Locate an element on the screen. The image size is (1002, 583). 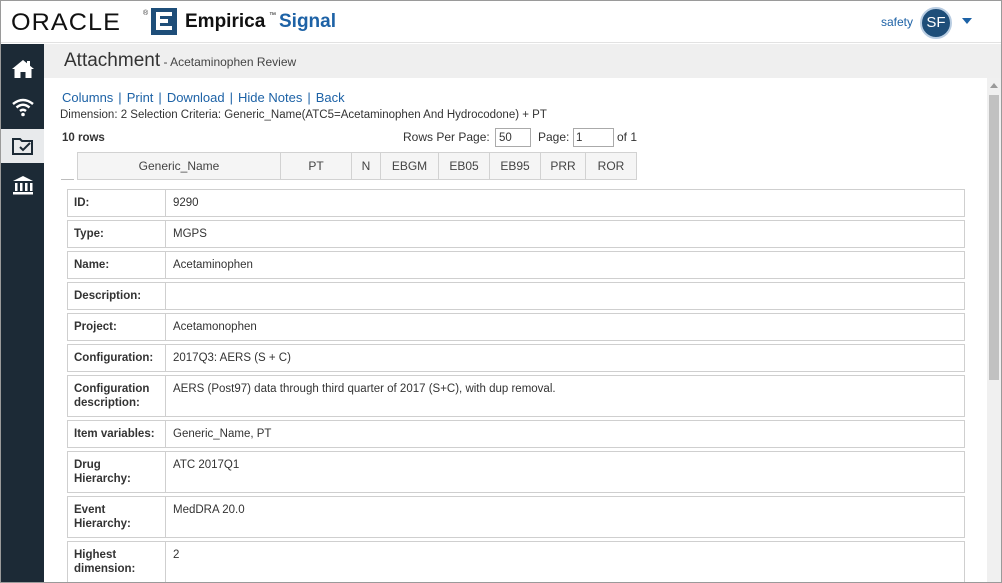
column-header-n: N is located at coordinates (366, 166).